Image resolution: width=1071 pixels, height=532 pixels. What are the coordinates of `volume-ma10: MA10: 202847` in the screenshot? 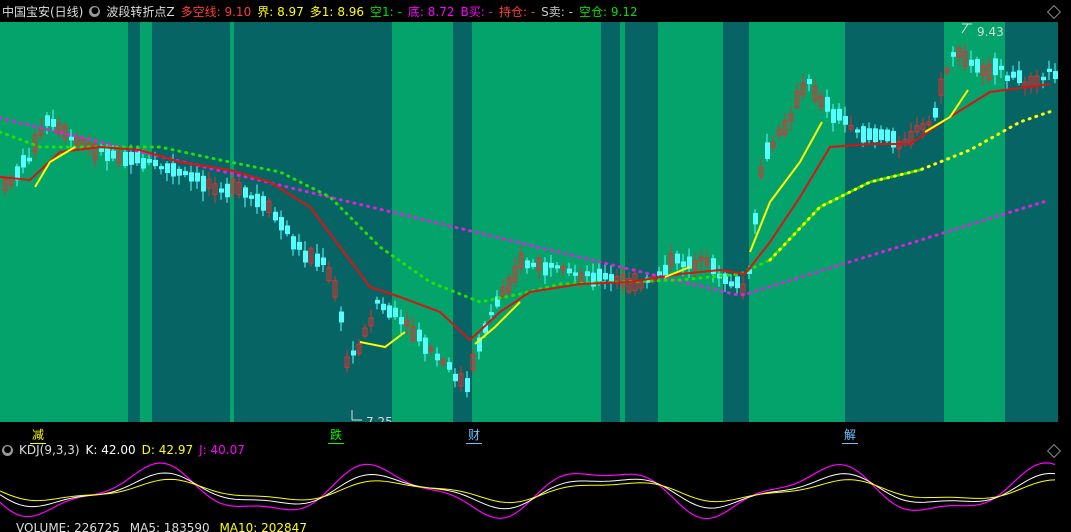 It's located at (263, 527).